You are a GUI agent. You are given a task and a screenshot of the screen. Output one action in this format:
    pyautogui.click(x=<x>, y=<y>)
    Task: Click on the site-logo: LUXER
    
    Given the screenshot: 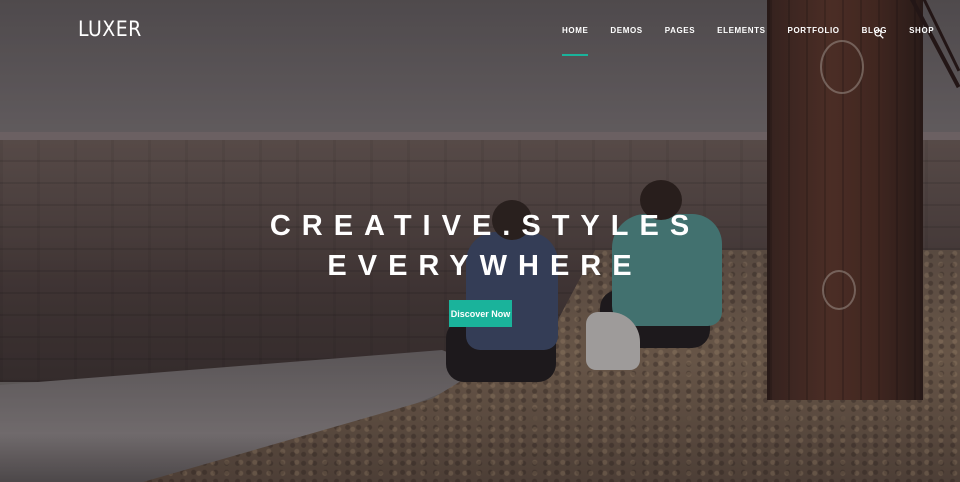 What is the action you would take?
    pyautogui.click(x=110, y=29)
    